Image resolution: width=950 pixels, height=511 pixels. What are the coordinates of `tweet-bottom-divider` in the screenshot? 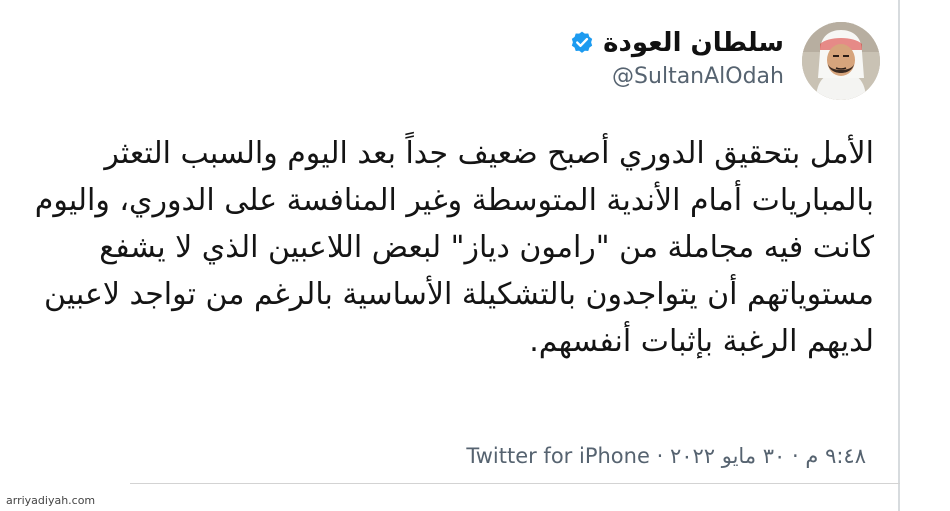 It's located at (515, 483).